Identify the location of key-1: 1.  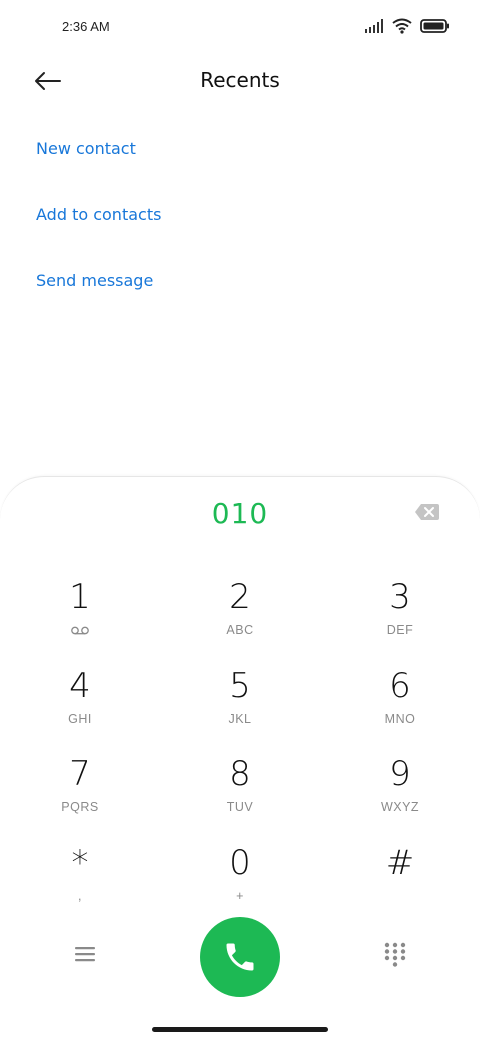
(80, 616).